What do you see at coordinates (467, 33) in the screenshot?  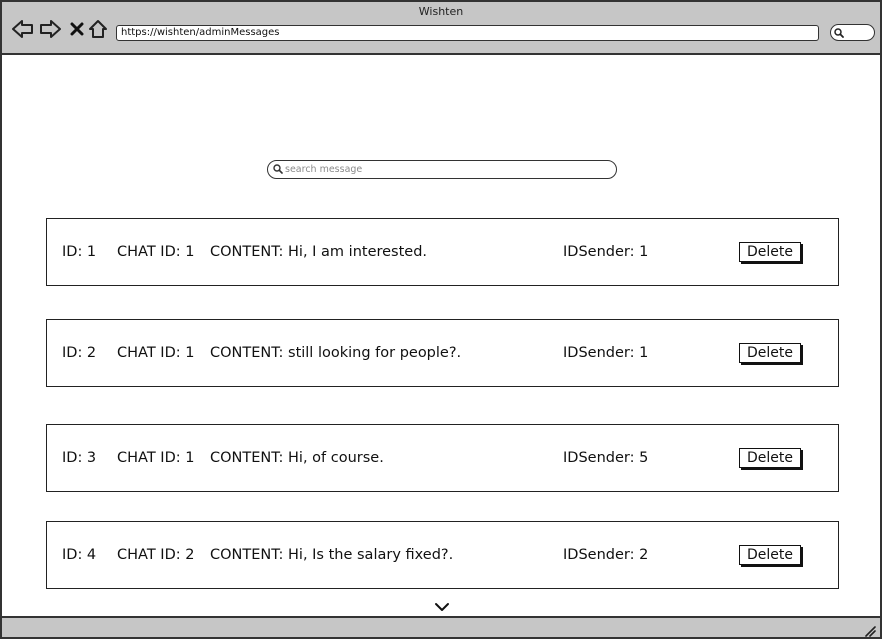 I see `address-bar: https://wishten/adminMessages` at bounding box center [467, 33].